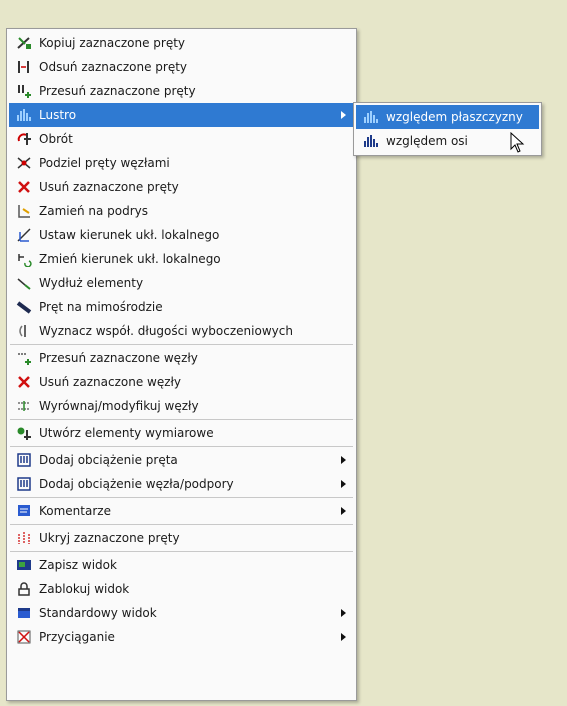 The width and height of the screenshot is (567, 706). Describe the element at coordinates (181, 115) in the screenshot. I see `menu-item-mirror: Lustro` at that location.